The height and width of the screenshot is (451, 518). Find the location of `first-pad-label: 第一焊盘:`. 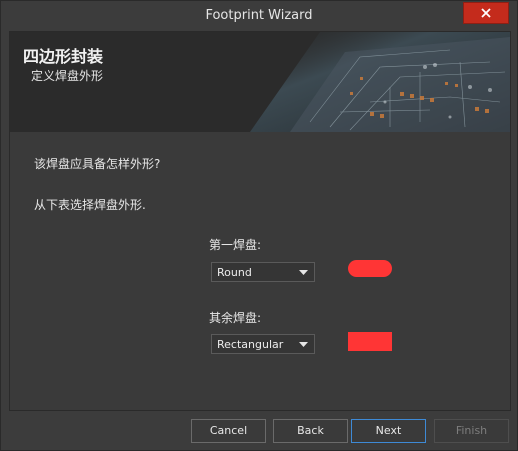

first-pad-label: 第一焊盘: is located at coordinates (235, 245).